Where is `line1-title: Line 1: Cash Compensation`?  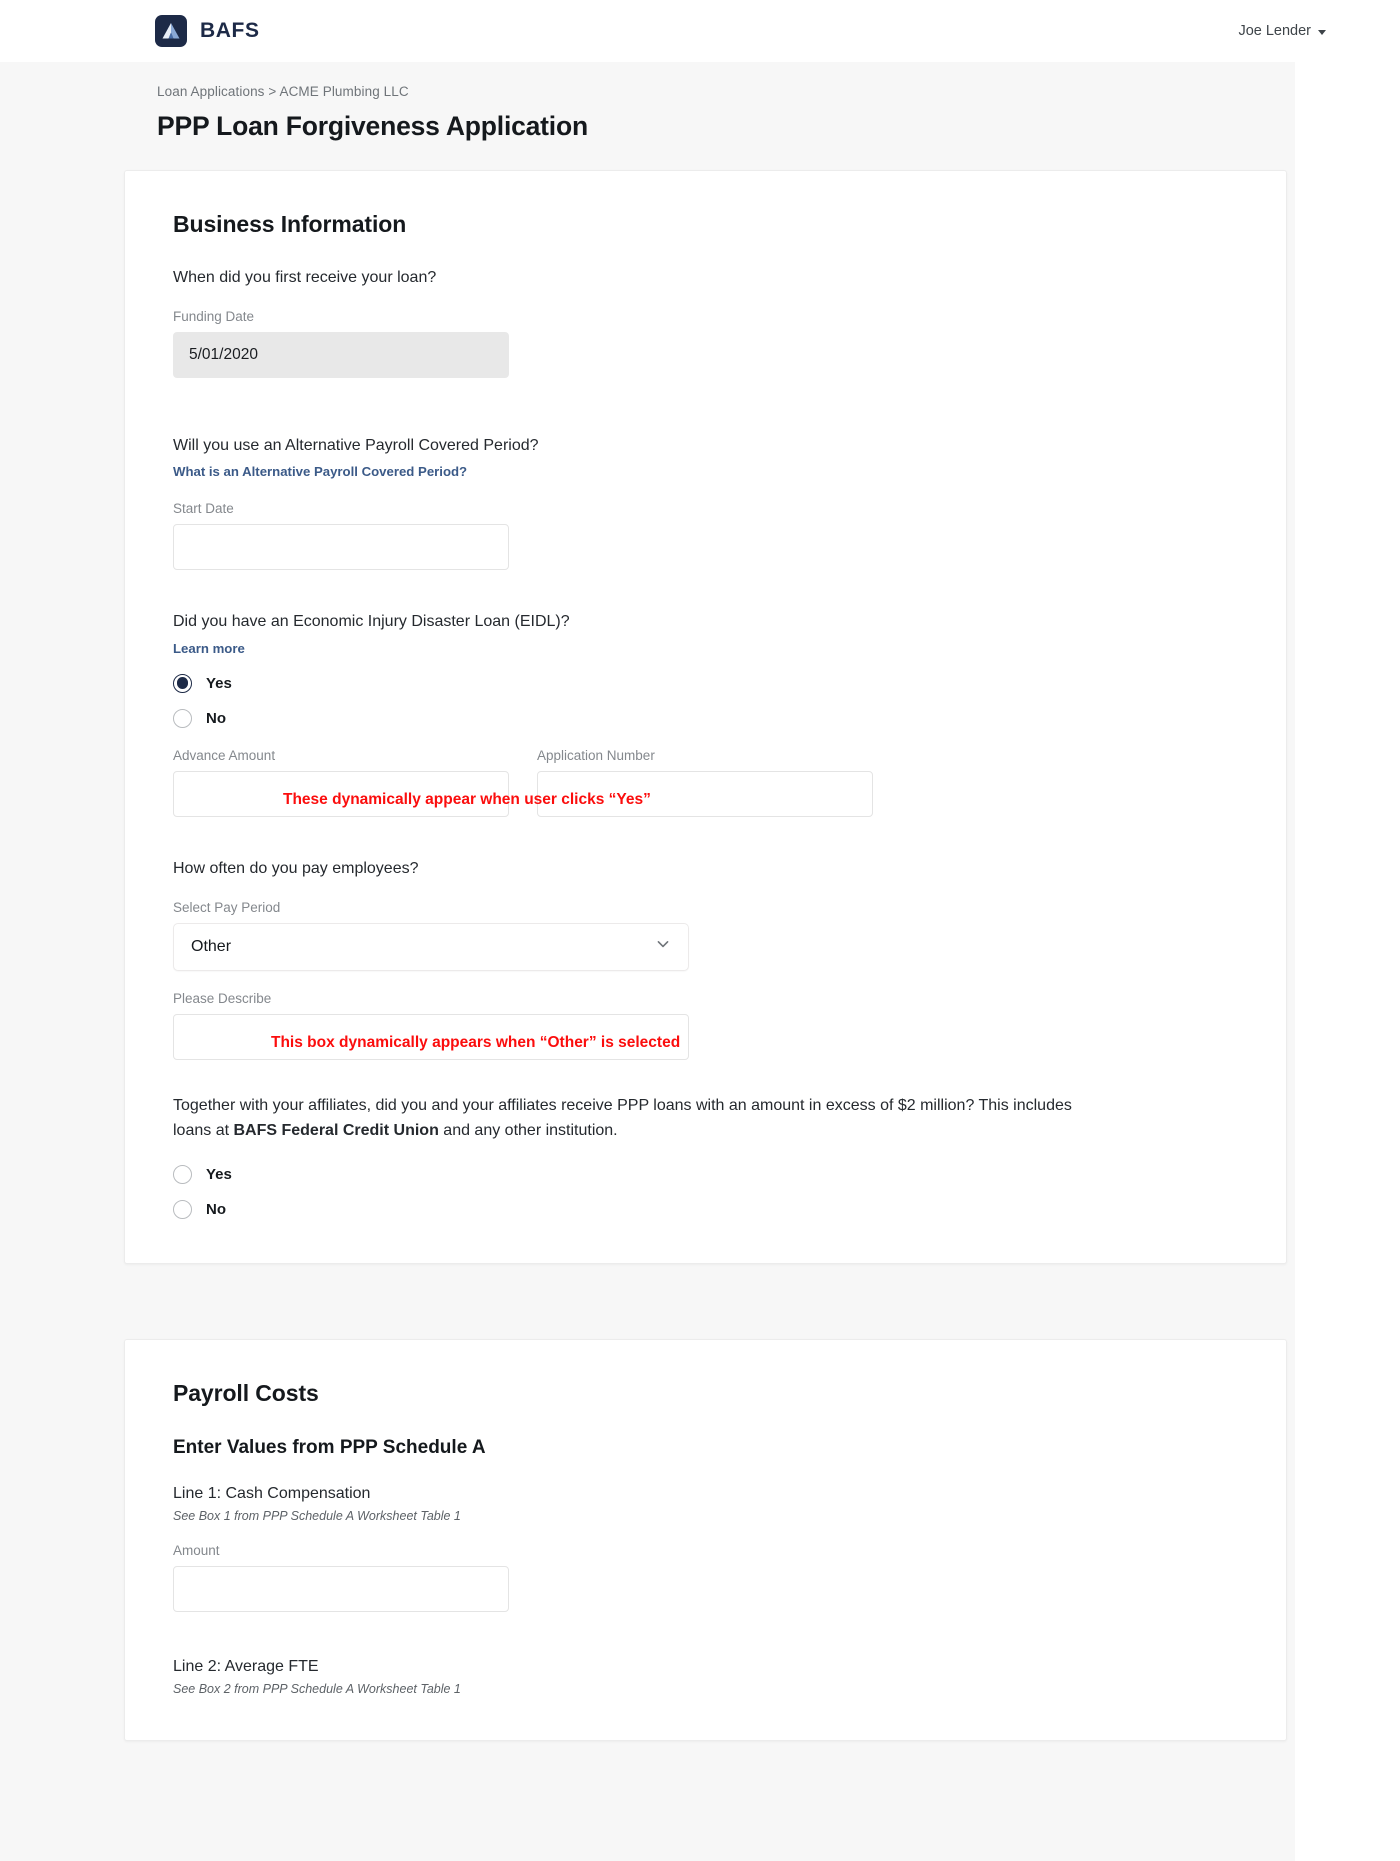
line1-title: Line 1: Cash Compensation is located at coordinates (272, 1494).